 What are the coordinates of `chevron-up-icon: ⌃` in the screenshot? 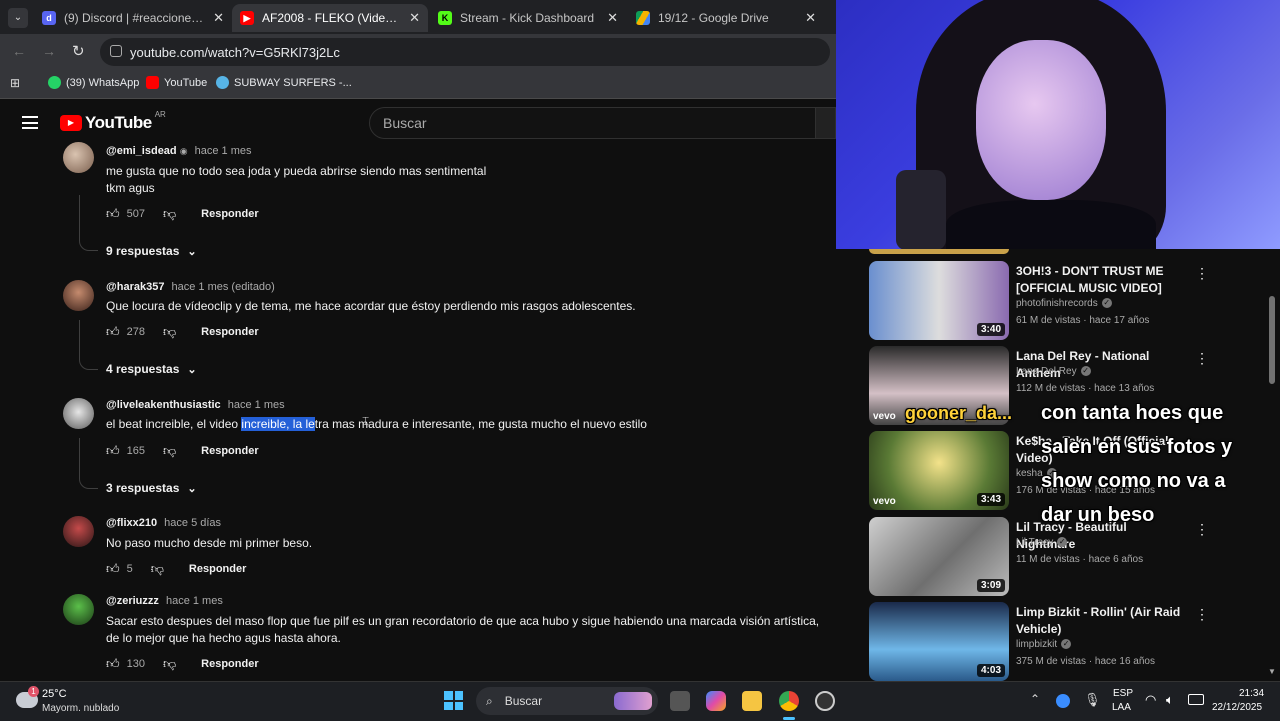 It's located at (1035, 699).